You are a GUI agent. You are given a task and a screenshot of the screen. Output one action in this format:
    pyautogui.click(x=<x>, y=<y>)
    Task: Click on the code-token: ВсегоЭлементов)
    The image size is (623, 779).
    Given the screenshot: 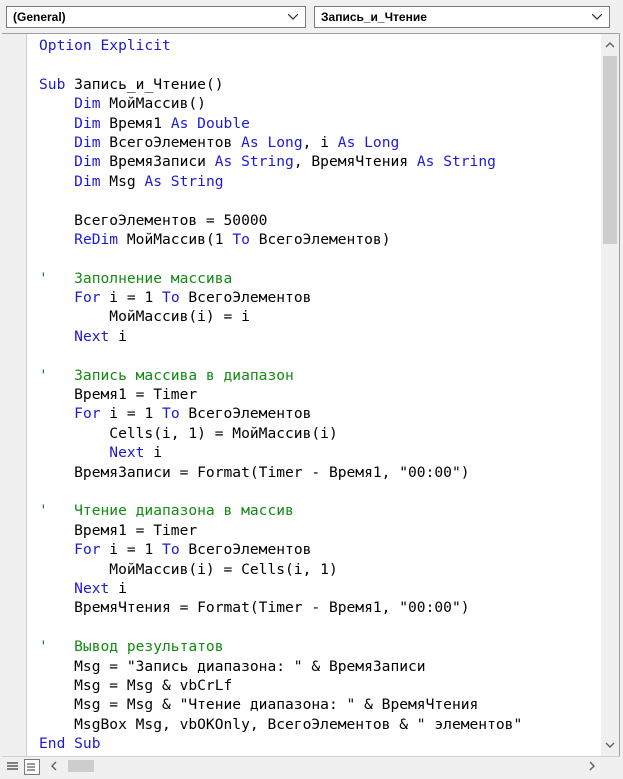 What is the action you would take?
    pyautogui.click(x=320, y=239)
    